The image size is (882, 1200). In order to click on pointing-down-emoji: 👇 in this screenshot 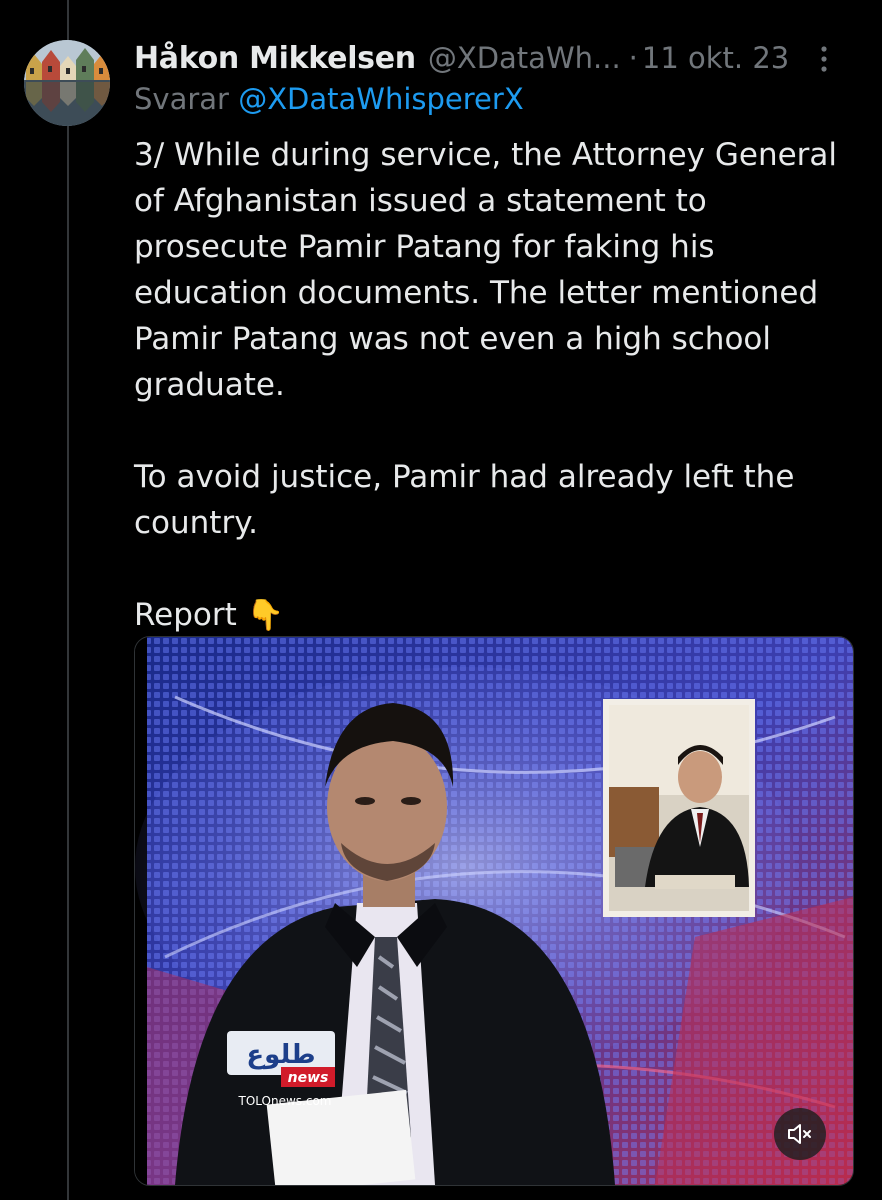, I will do `click(265, 615)`.